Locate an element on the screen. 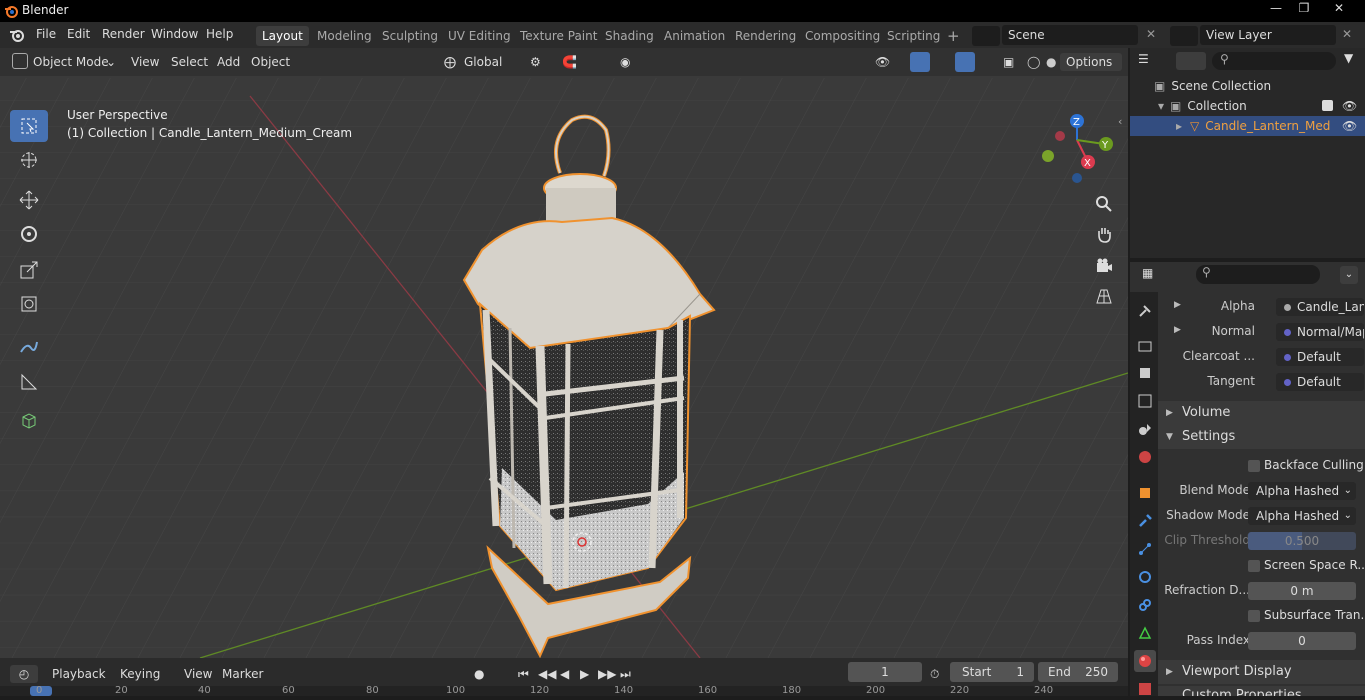 This screenshot has width=1365, height=700. outliner-scene-collection: ▣ Scene Collection is located at coordinates (1247, 86).